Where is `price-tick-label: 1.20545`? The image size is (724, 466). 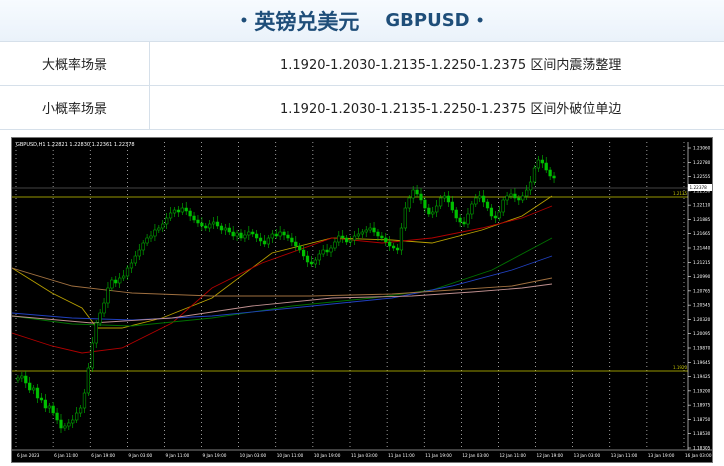
price-tick-label: 1.20545 is located at coordinates (702, 305).